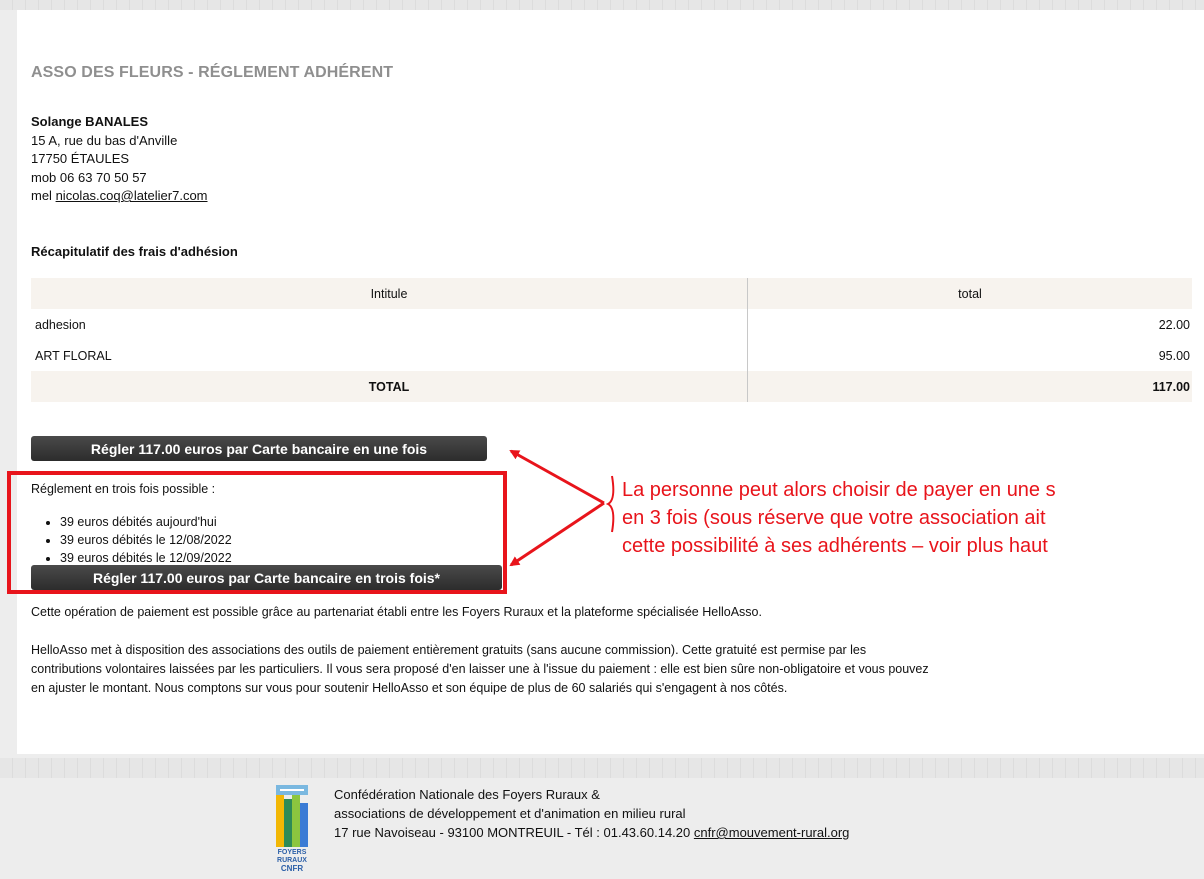 Image resolution: width=1204 pixels, height=879 pixels. I want to click on address-line-2: 17750 ÉTAULES, so click(80, 158).